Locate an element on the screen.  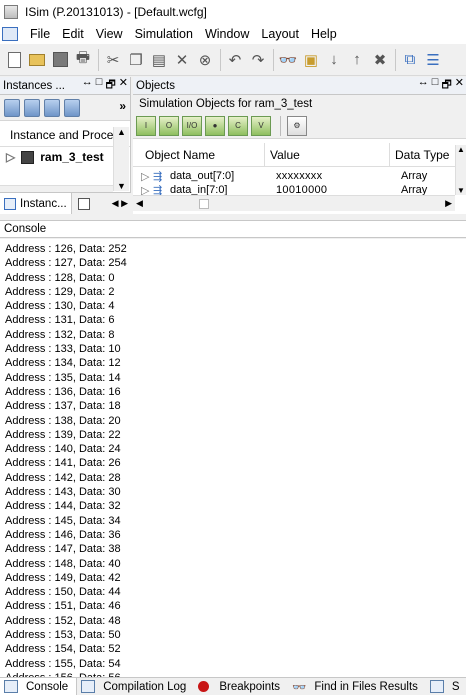
filter-constant-icon: C is located at coordinates (238, 125).